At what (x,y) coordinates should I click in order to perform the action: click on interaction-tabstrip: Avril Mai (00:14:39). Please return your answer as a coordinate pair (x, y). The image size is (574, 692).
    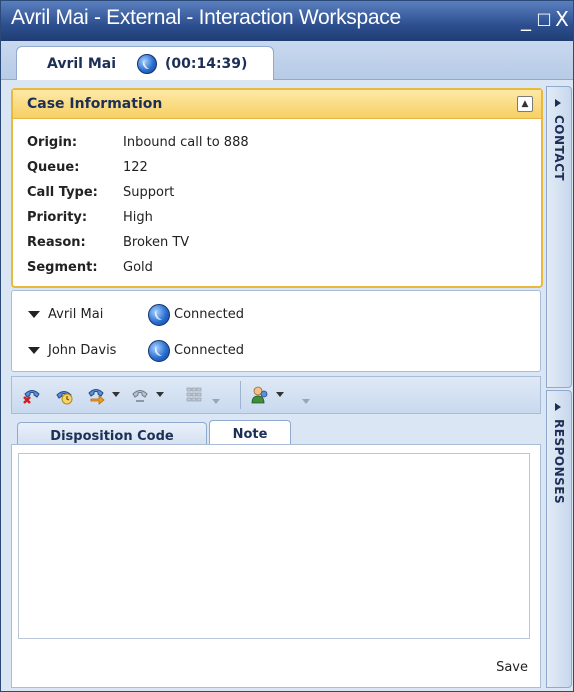
    Looking at the image, I should click on (287, 60).